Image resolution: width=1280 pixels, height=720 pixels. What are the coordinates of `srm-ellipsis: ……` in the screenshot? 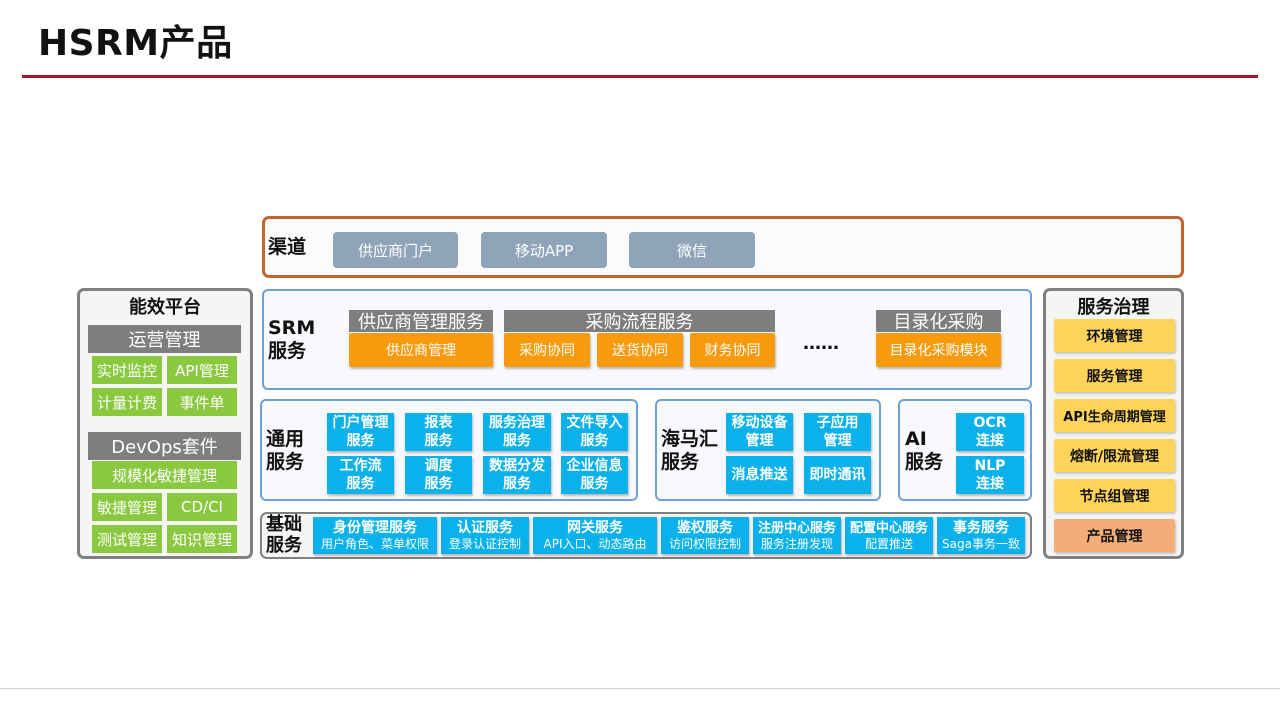 It's located at (821, 343).